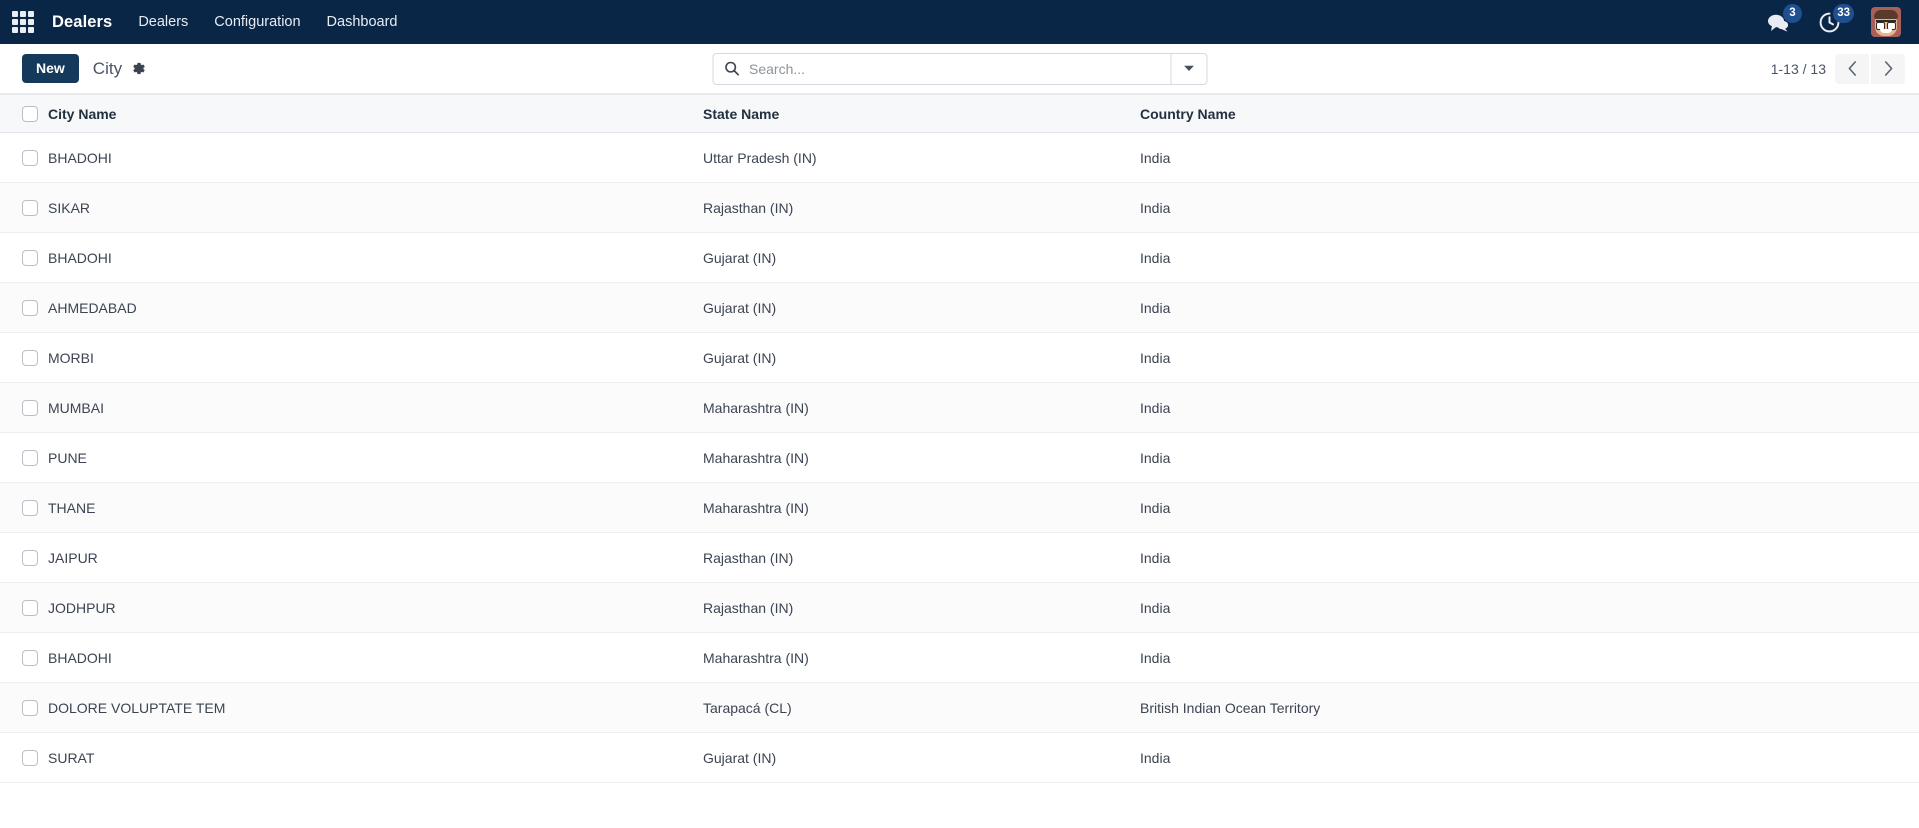  I want to click on new-button: New, so click(50, 68).